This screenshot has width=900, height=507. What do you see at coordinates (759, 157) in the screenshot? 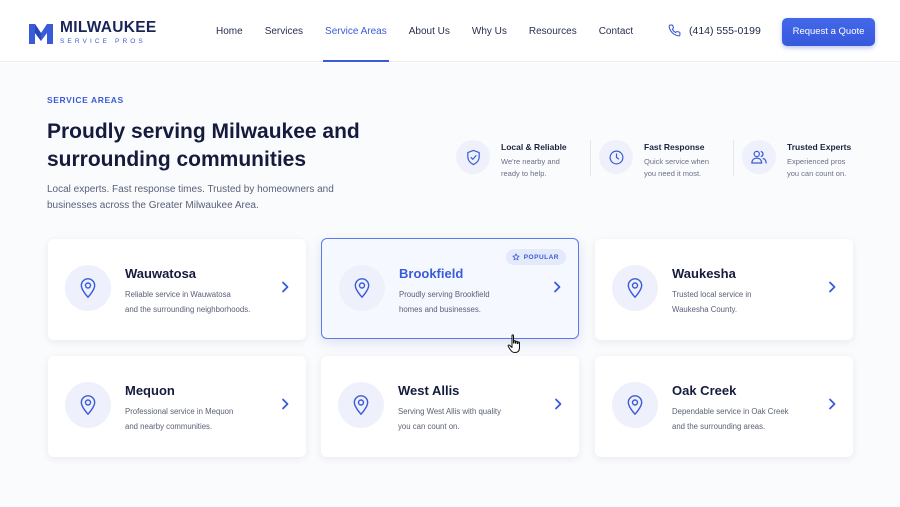
I see `users-icon` at bounding box center [759, 157].